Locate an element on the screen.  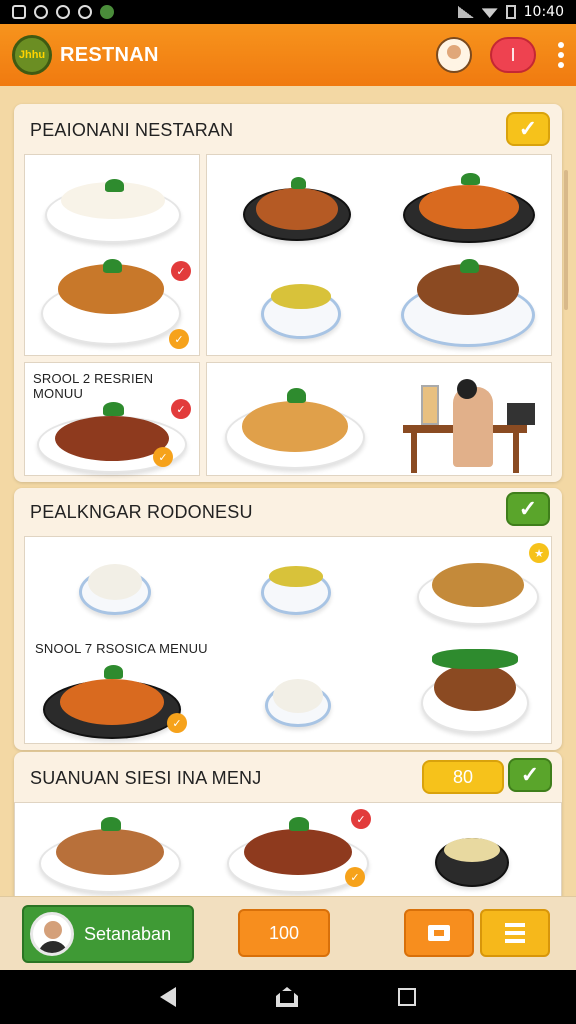
noodle-bowl-icon is located at coordinates (295, 423).